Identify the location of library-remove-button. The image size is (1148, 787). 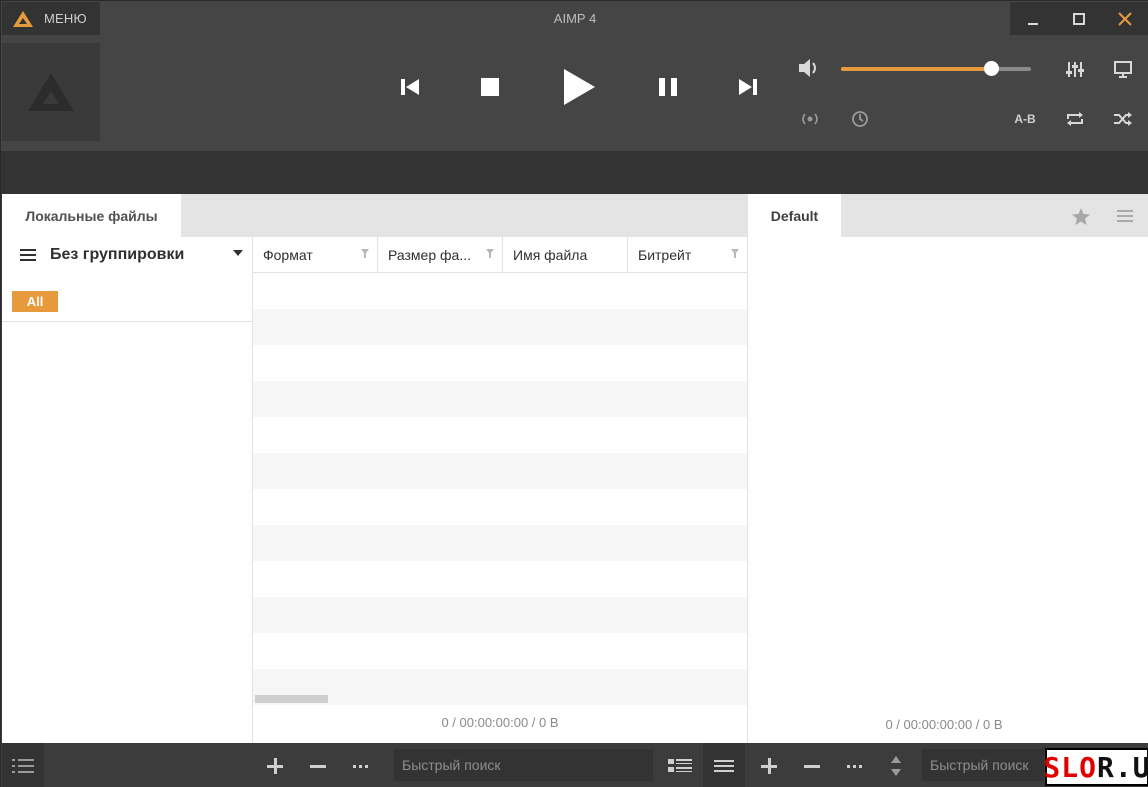
(318, 765).